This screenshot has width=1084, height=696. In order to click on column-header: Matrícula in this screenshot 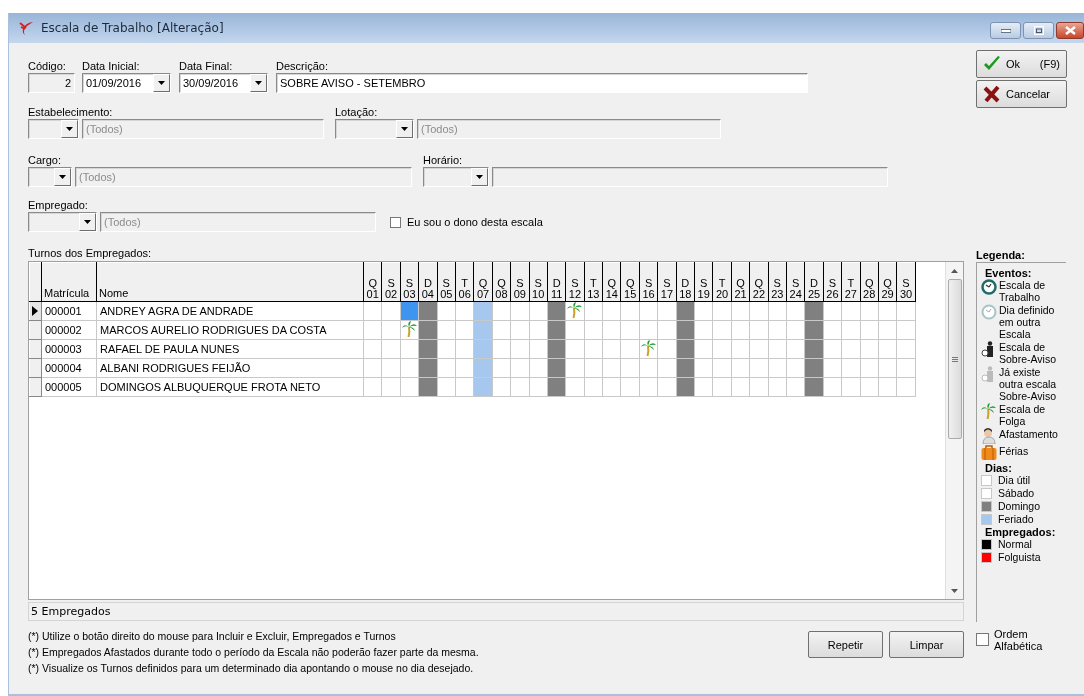, I will do `click(69, 282)`.